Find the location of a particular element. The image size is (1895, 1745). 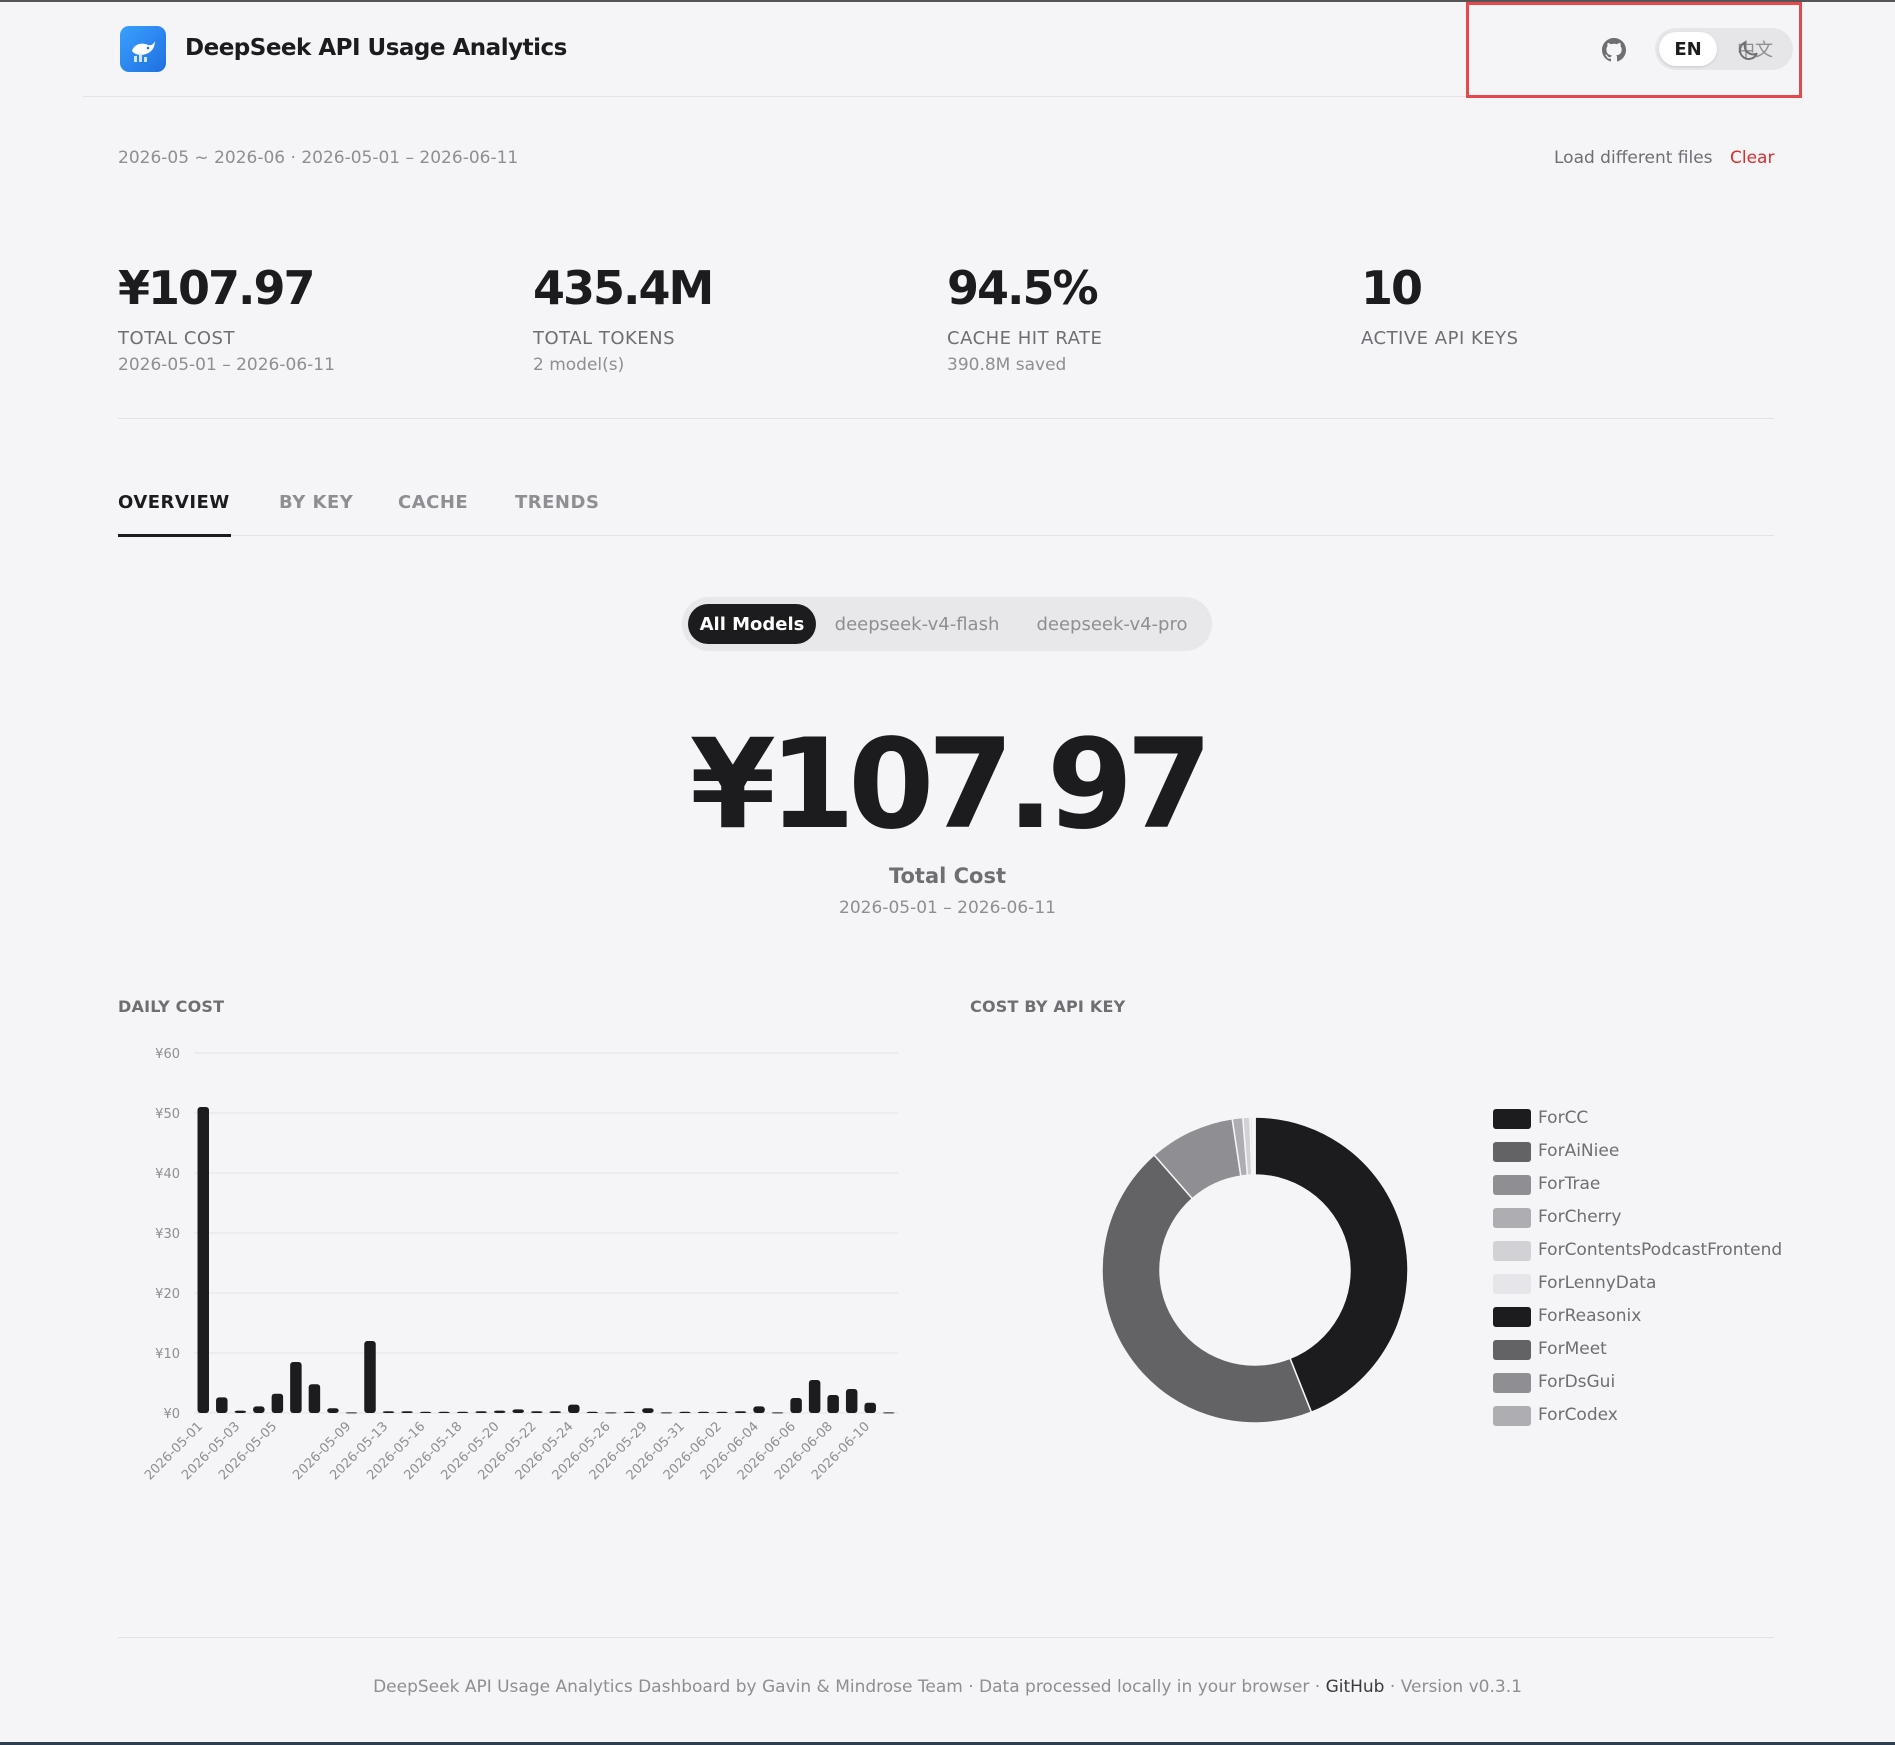

legend-label: ForDsGui is located at coordinates (1577, 1382).